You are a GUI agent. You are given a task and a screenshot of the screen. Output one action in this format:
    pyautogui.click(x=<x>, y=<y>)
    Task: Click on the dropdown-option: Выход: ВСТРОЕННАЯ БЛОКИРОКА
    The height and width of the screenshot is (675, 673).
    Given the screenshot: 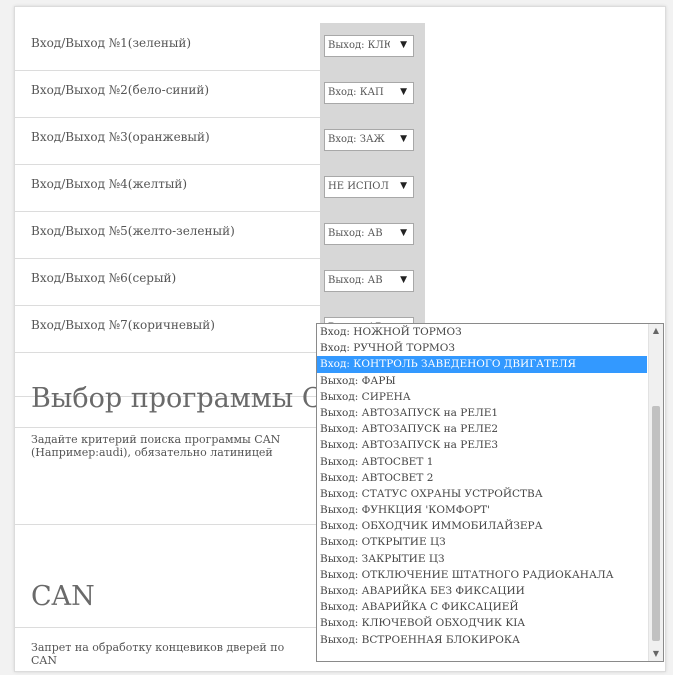 What is the action you would take?
    pyautogui.click(x=482, y=640)
    